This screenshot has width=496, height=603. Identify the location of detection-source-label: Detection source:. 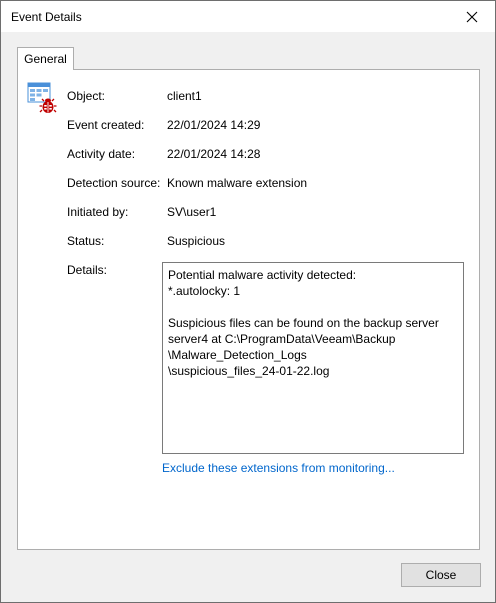
(114, 183).